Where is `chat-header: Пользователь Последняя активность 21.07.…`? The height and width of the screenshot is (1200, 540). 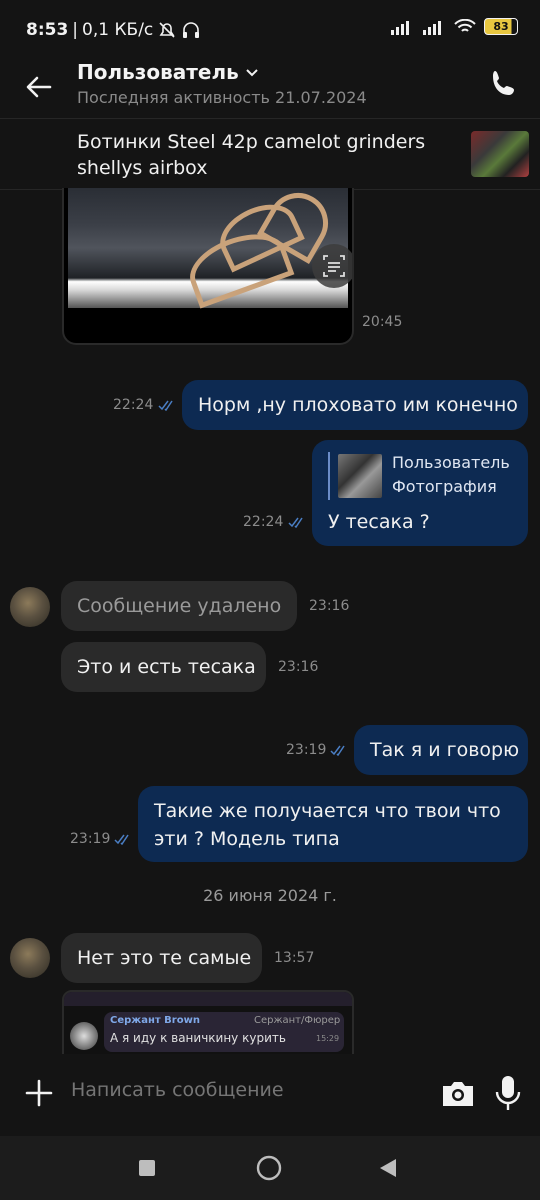
chat-header: Пользователь Последняя активность 21.07.… is located at coordinates (270, 89).